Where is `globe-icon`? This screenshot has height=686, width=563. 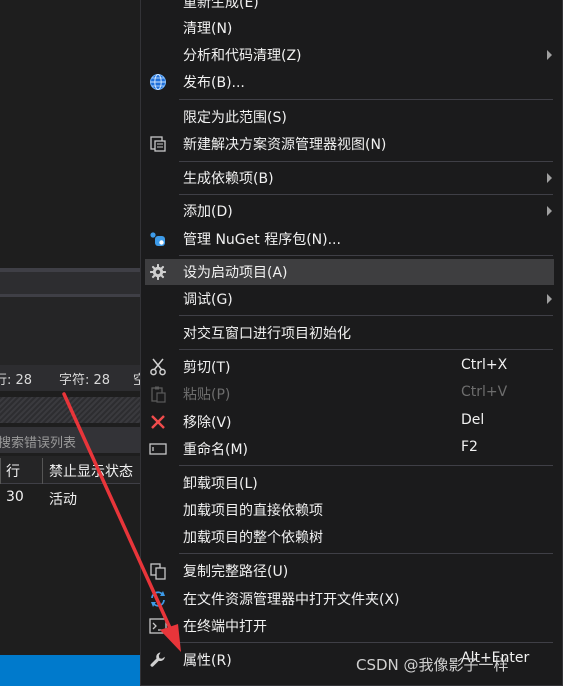 globe-icon is located at coordinates (158, 82).